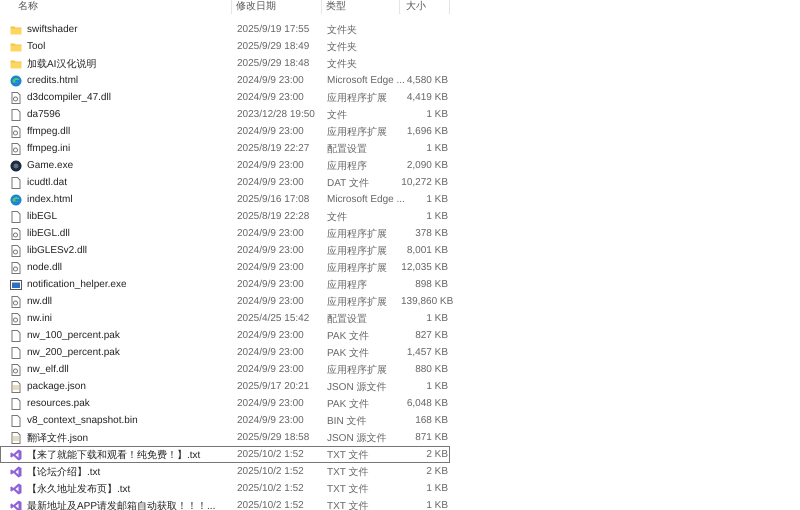 The image size is (800, 510). Describe the element at coordinates (225, 29) in the screenshot. I see `file-row: swiftshader 2025/9/19 17:55 文件夹` at that location.